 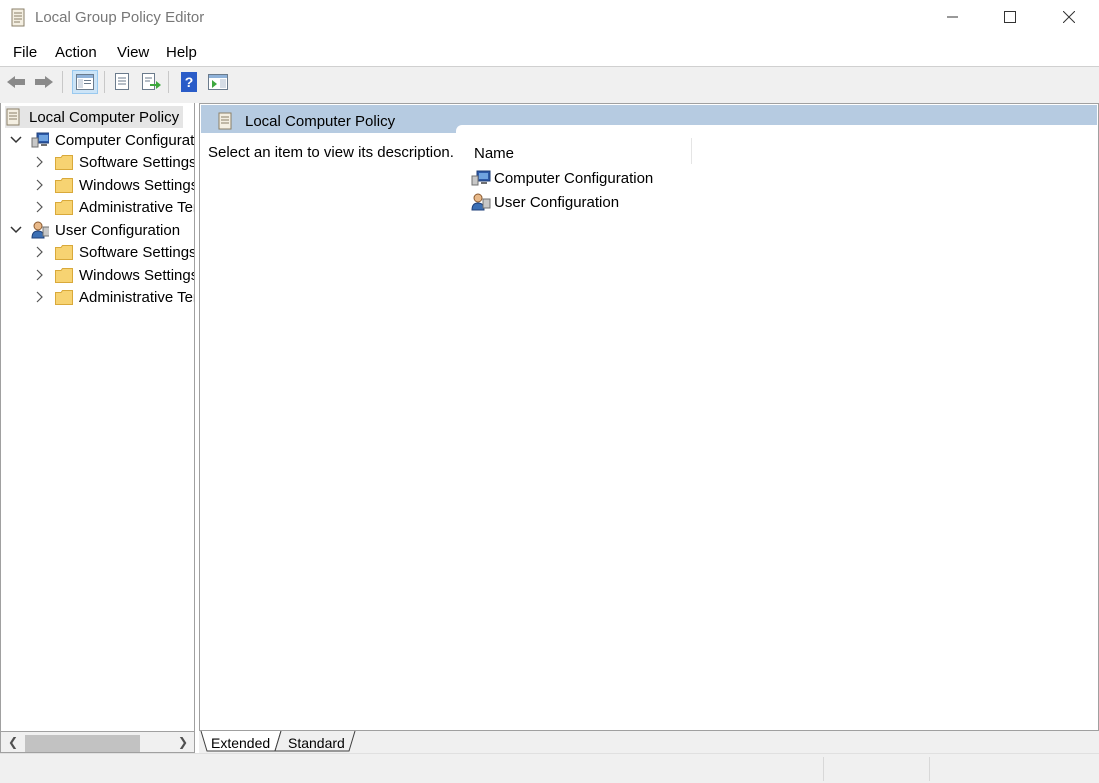 I want to click on scroll-left-icon: ❮, so click(x=13, y=742).